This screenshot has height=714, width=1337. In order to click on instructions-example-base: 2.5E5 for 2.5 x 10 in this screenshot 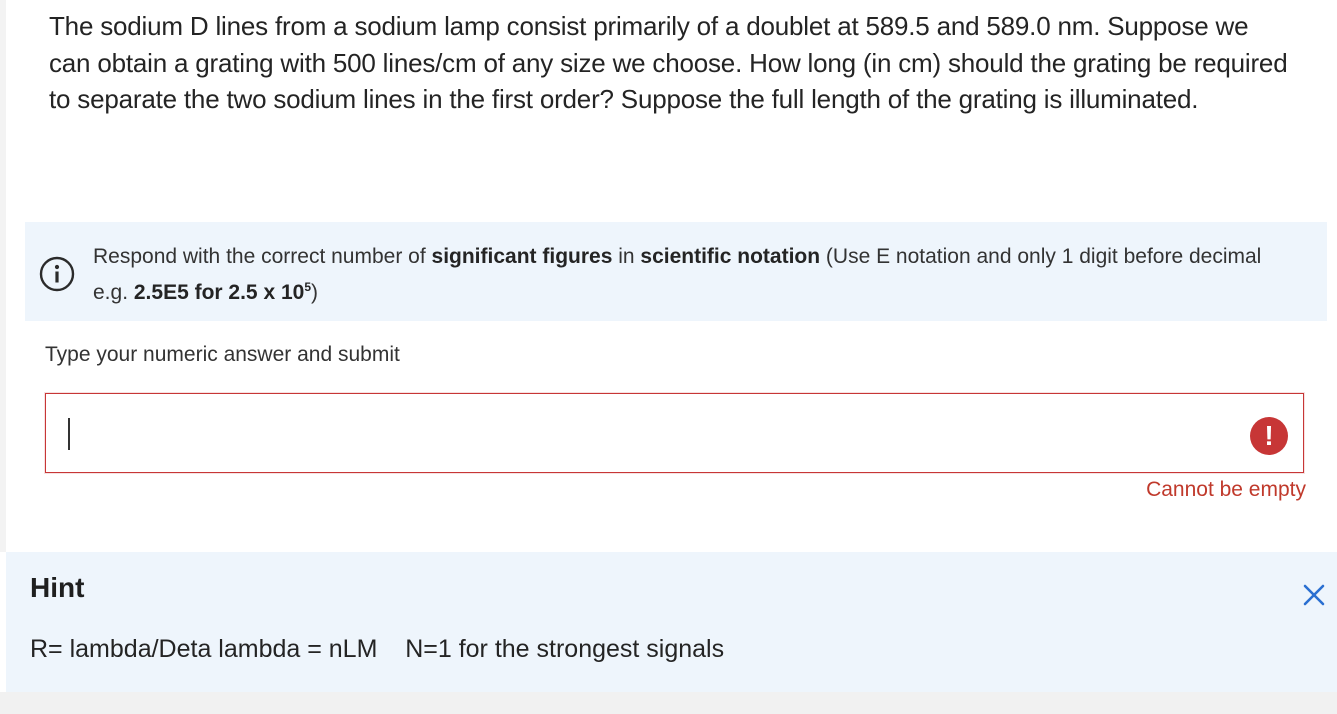, I will do `click(219, 292)`.